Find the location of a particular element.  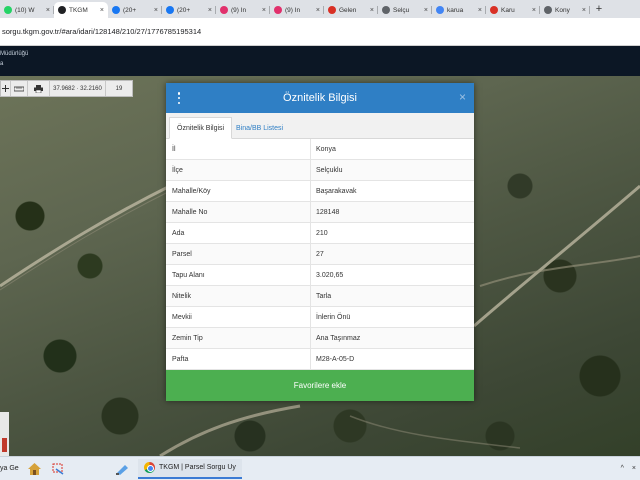

attribute-value: 3.020,65 is located at coordinates (330, 275).